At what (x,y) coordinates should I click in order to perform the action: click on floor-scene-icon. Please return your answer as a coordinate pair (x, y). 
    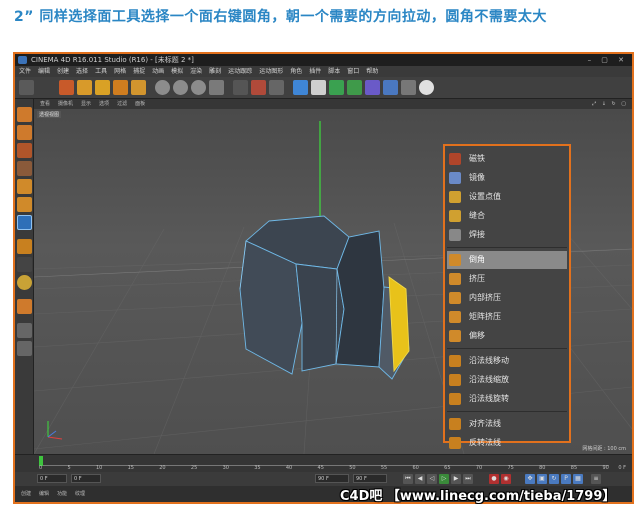
    Looking at the image, I should click on (390, 87).